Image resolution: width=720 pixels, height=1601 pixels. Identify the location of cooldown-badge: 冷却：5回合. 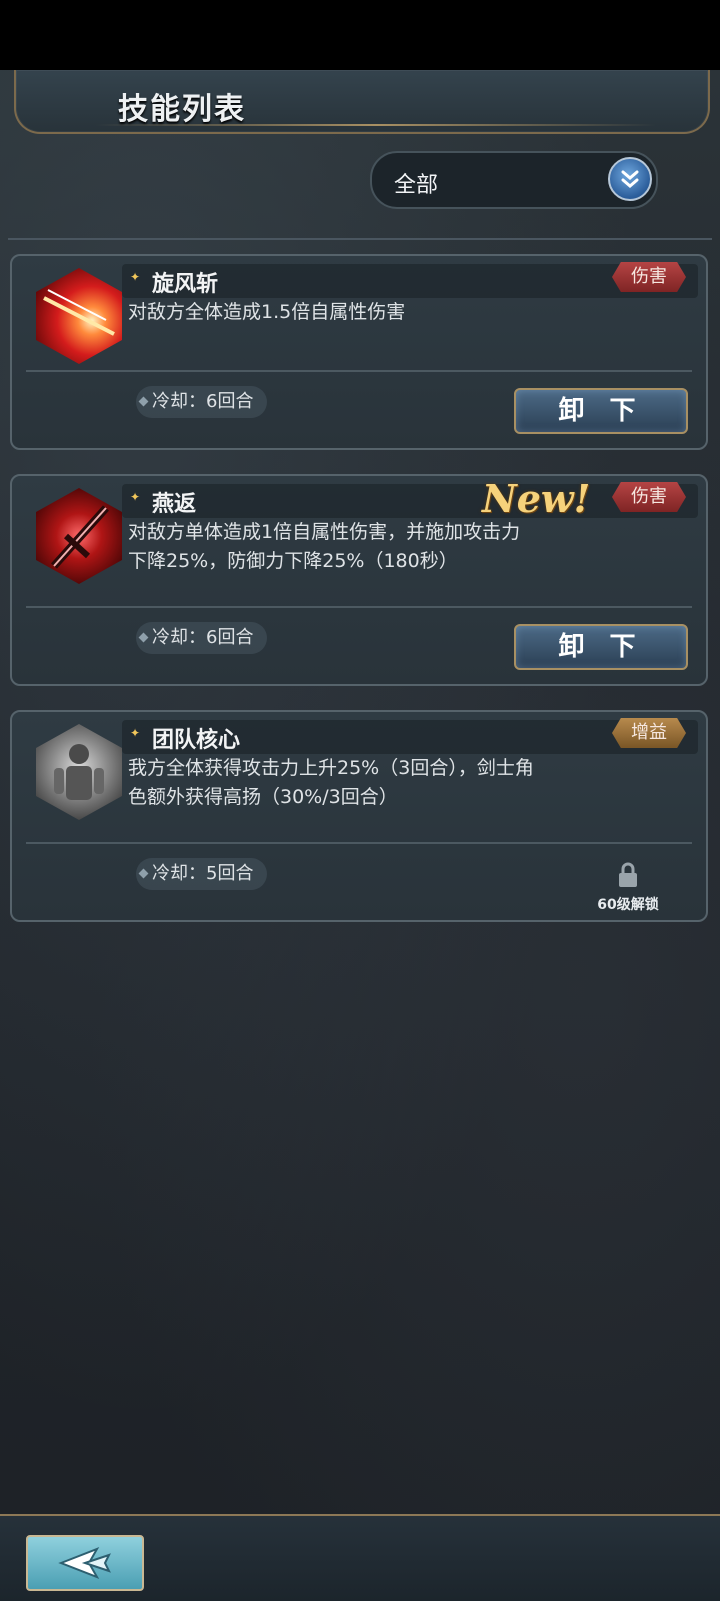
(202, 874).